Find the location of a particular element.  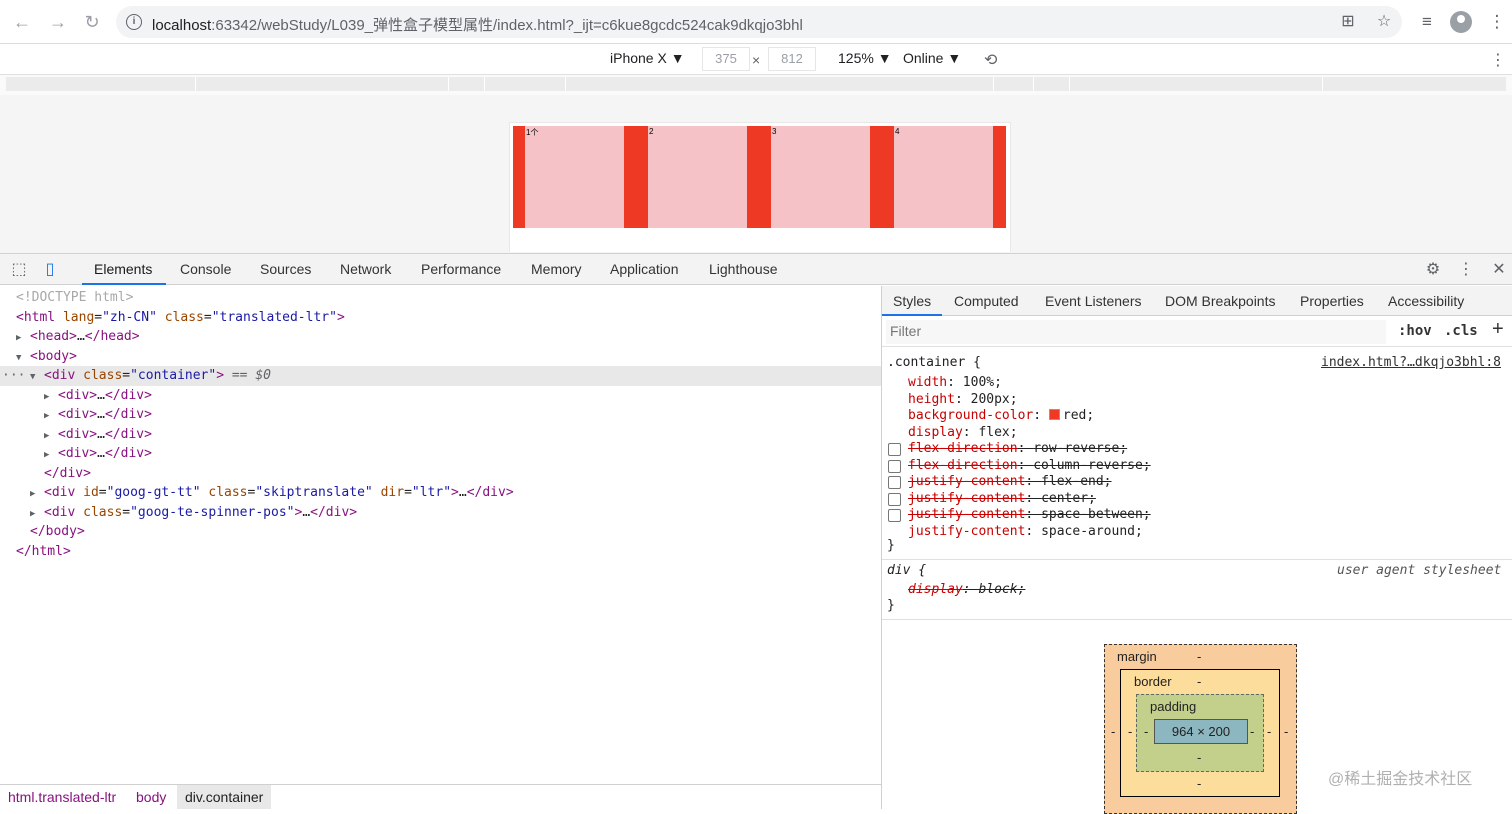

style-property: flex-direction: column-reverse; is located at coordinates (1029, 466).